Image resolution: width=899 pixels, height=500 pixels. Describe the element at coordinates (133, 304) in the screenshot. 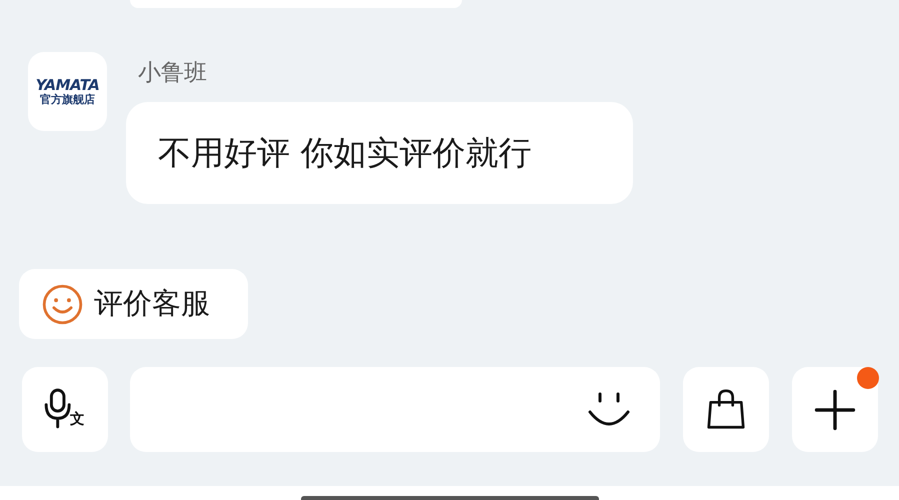

I see `rate-service-button: 评价客服` at that location.